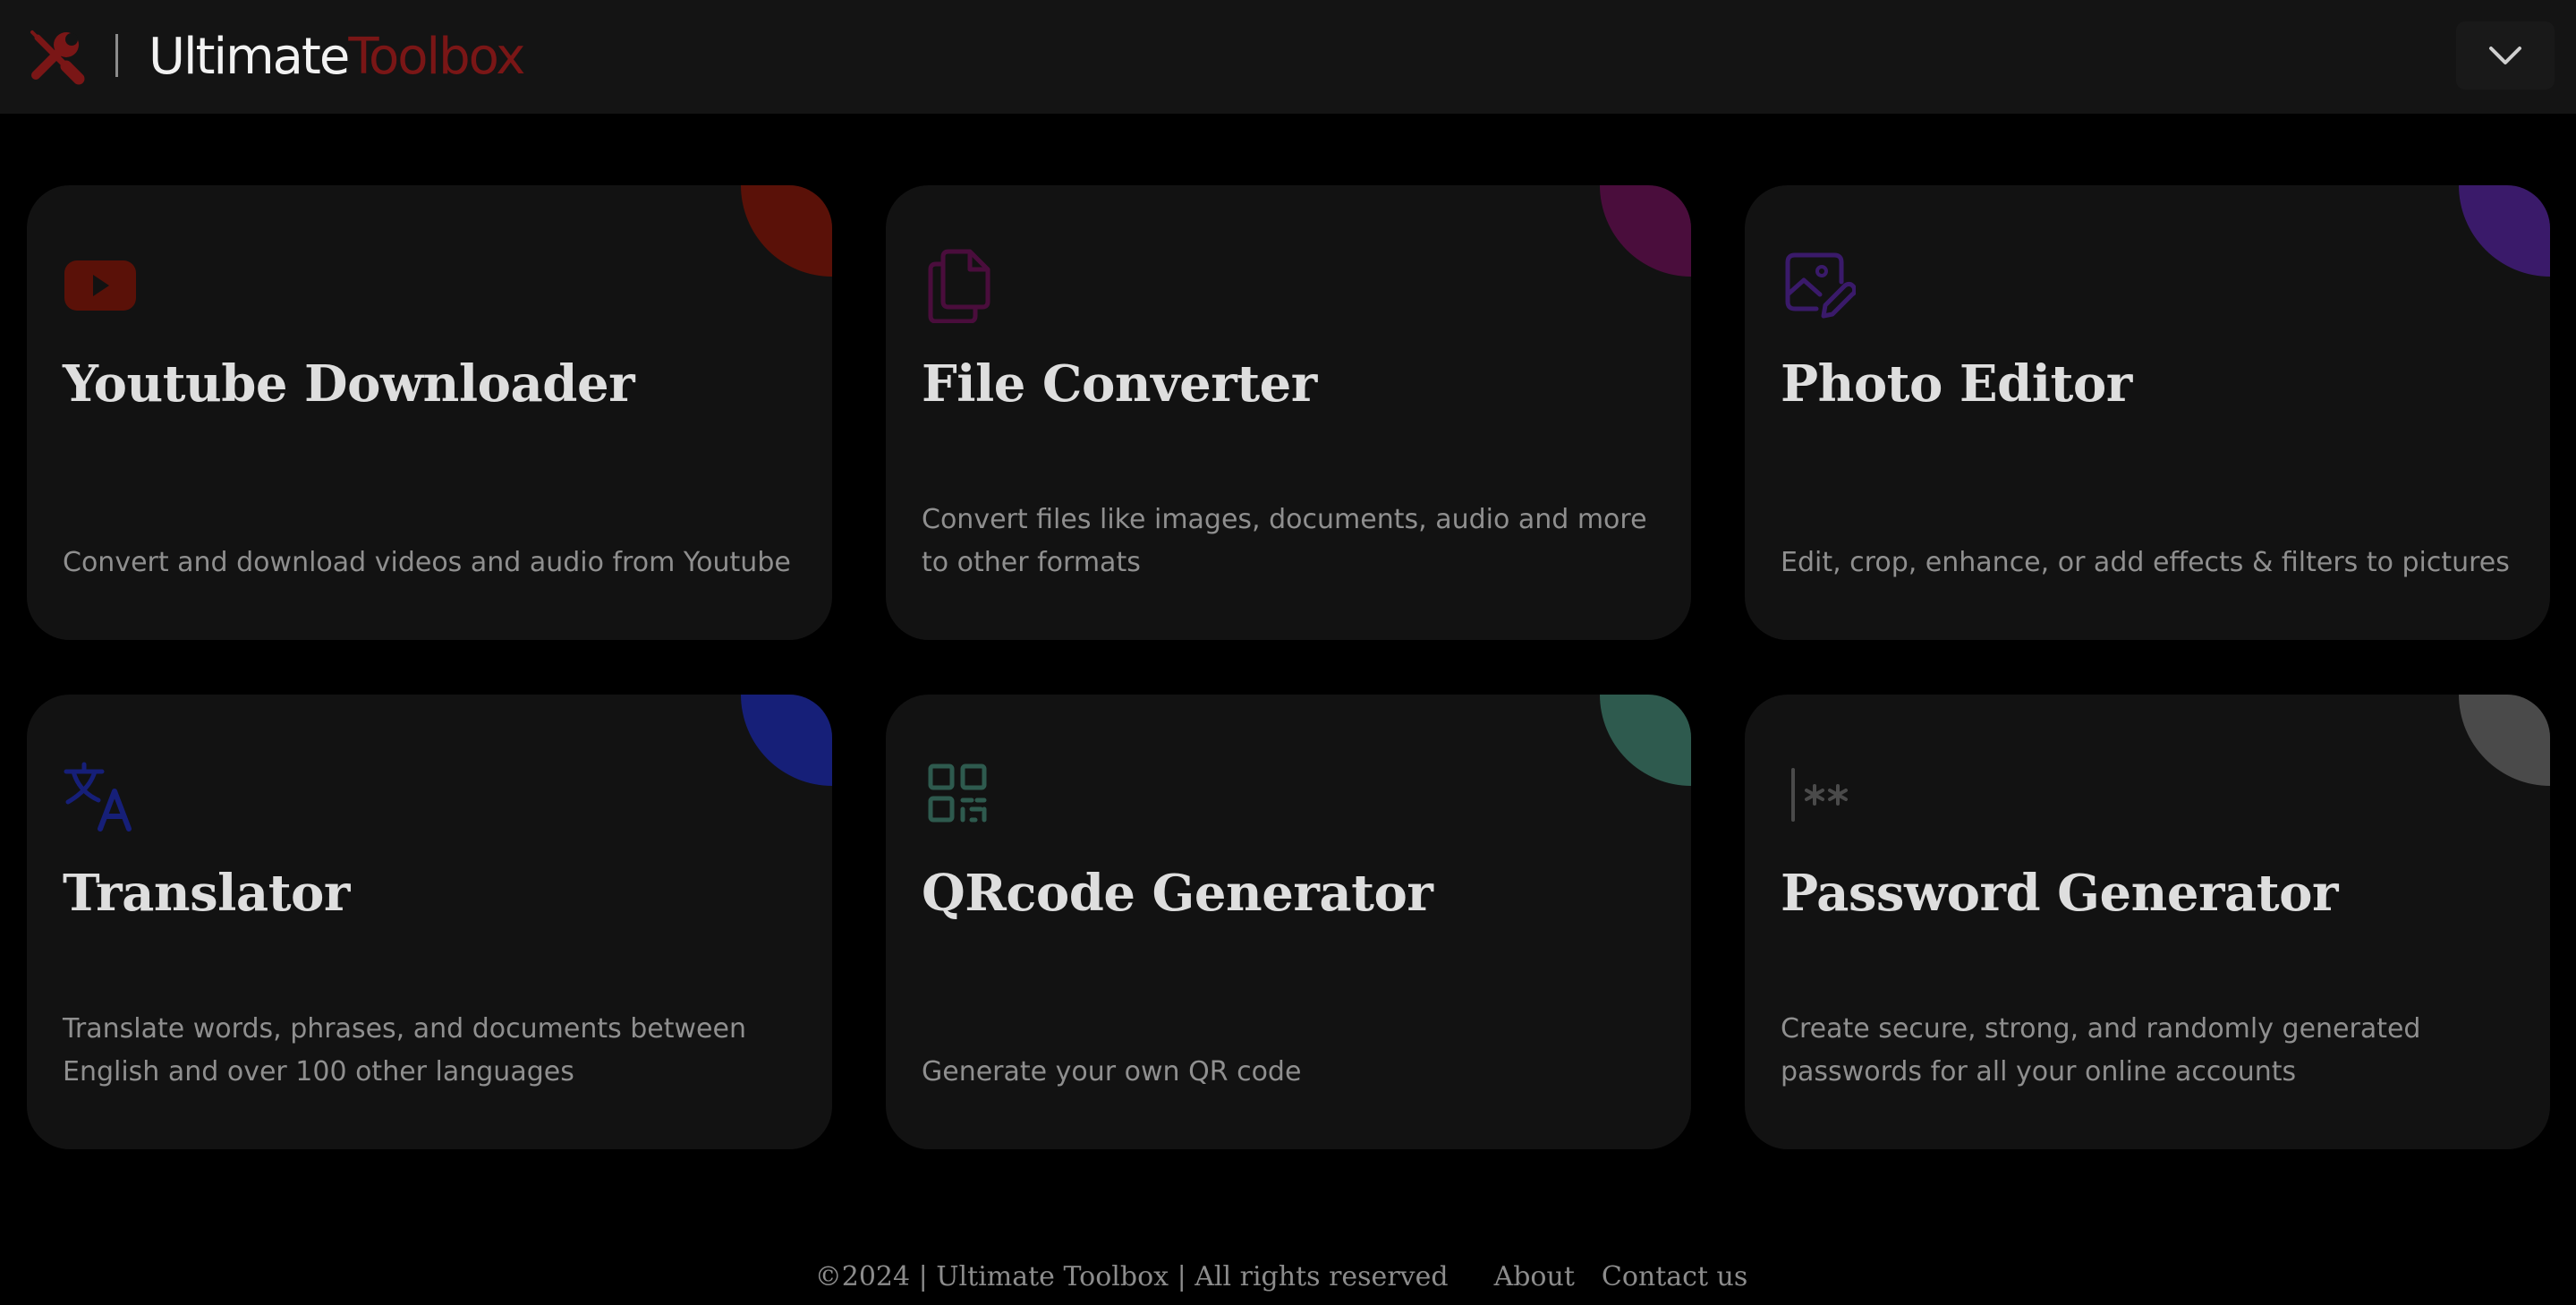 This screenshot has height=1305, width=2576. I want to click on card-title: Password Generator, so click(2059, 893).